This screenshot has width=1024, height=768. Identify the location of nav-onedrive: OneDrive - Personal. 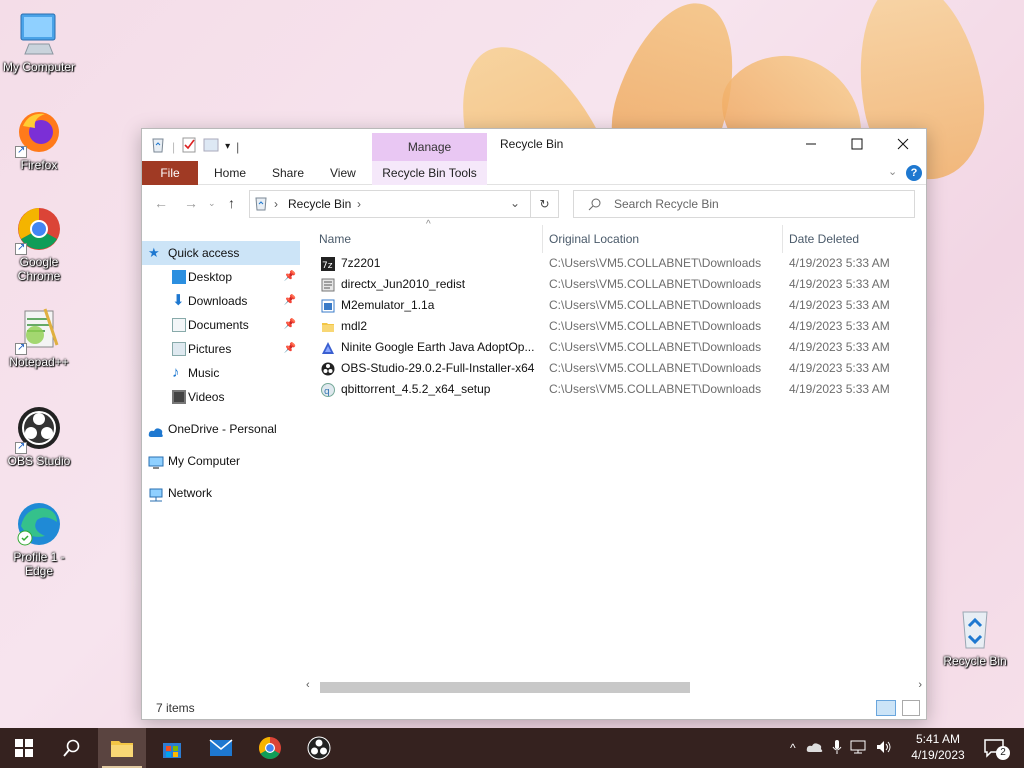
(221, 429).